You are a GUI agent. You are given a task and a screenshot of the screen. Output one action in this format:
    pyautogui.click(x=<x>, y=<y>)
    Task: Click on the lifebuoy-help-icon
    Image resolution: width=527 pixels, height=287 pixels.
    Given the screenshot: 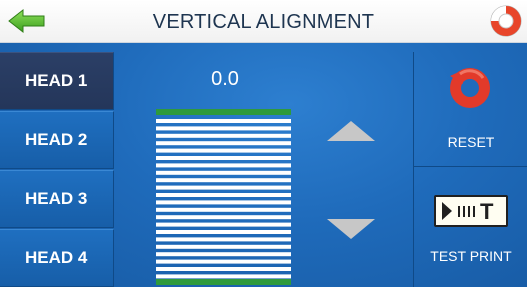 What is the action you would take?
    pyautogui.click(x=506, y=21)
    